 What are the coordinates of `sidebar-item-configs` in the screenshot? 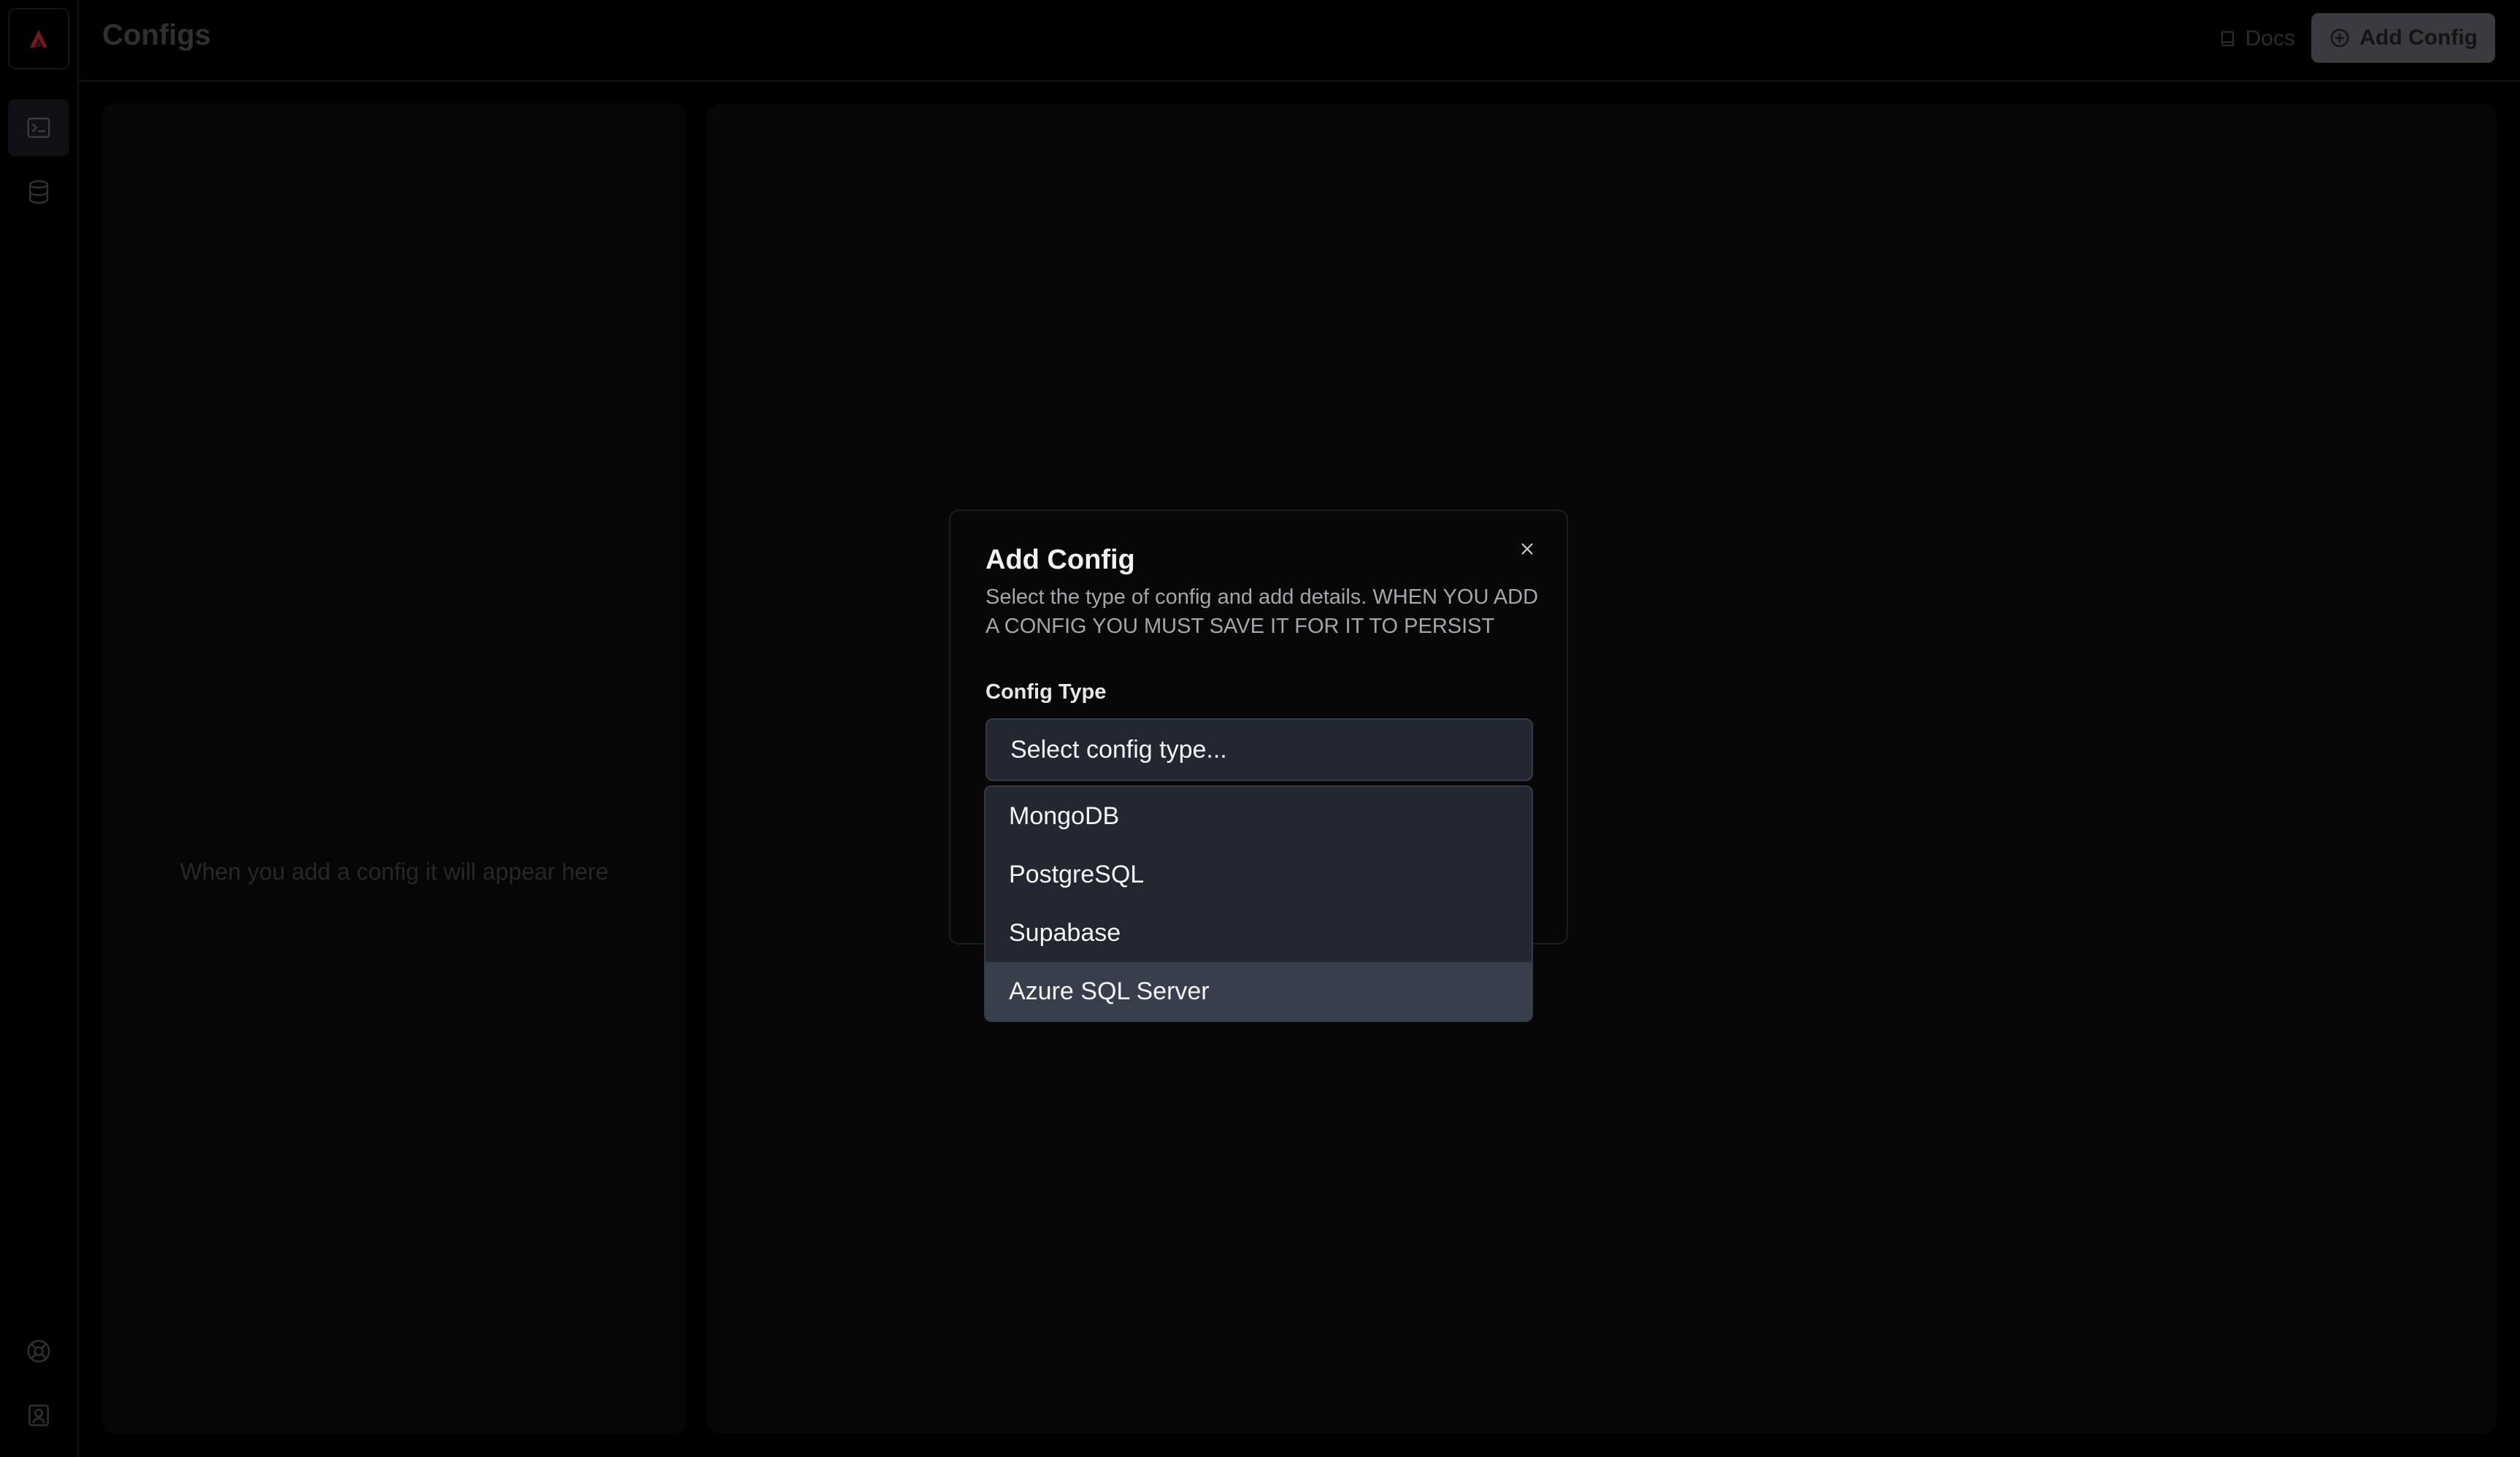 It's located at (38, 127).